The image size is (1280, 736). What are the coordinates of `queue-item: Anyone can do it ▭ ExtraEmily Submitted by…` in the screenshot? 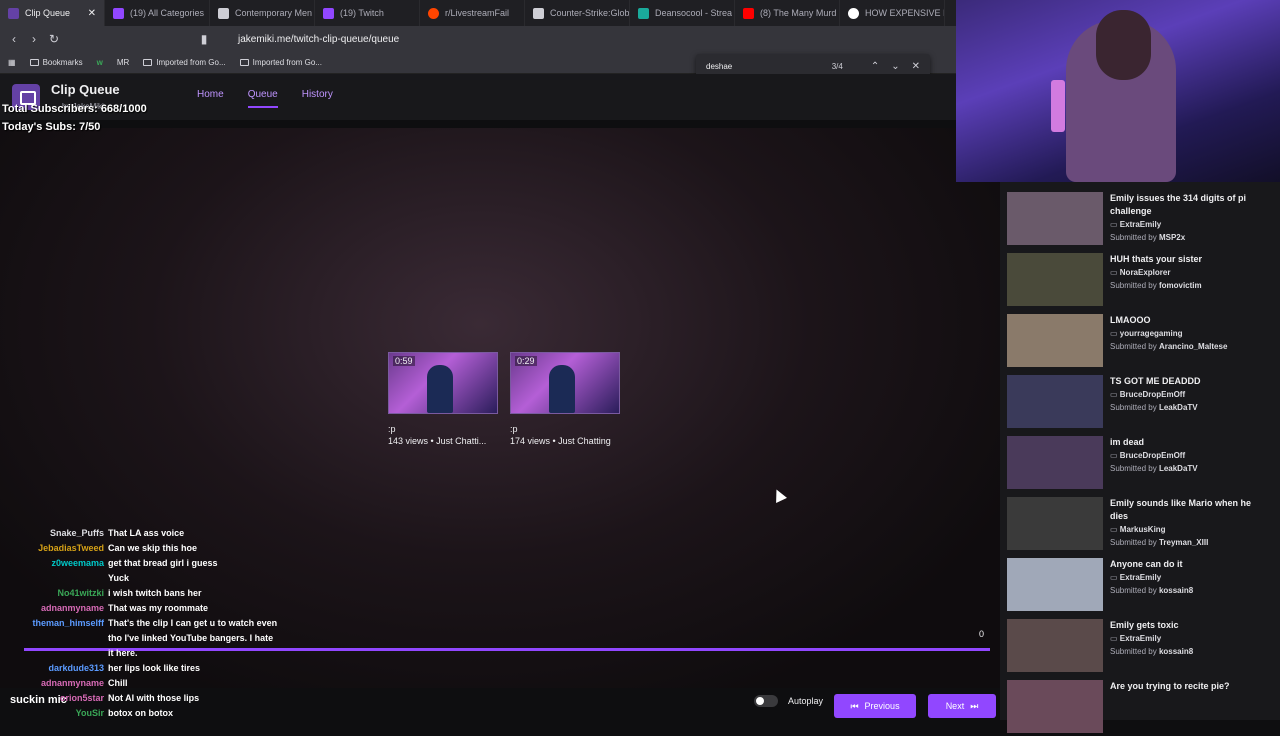 It's located at (1141, 586).